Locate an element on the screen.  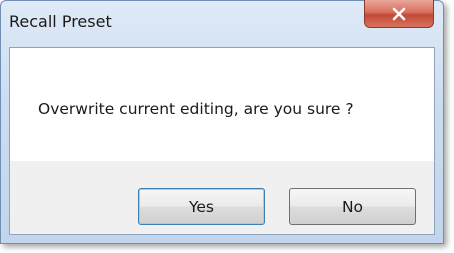
dialog-title: Recall Preset is located at coordinates (60, 21).